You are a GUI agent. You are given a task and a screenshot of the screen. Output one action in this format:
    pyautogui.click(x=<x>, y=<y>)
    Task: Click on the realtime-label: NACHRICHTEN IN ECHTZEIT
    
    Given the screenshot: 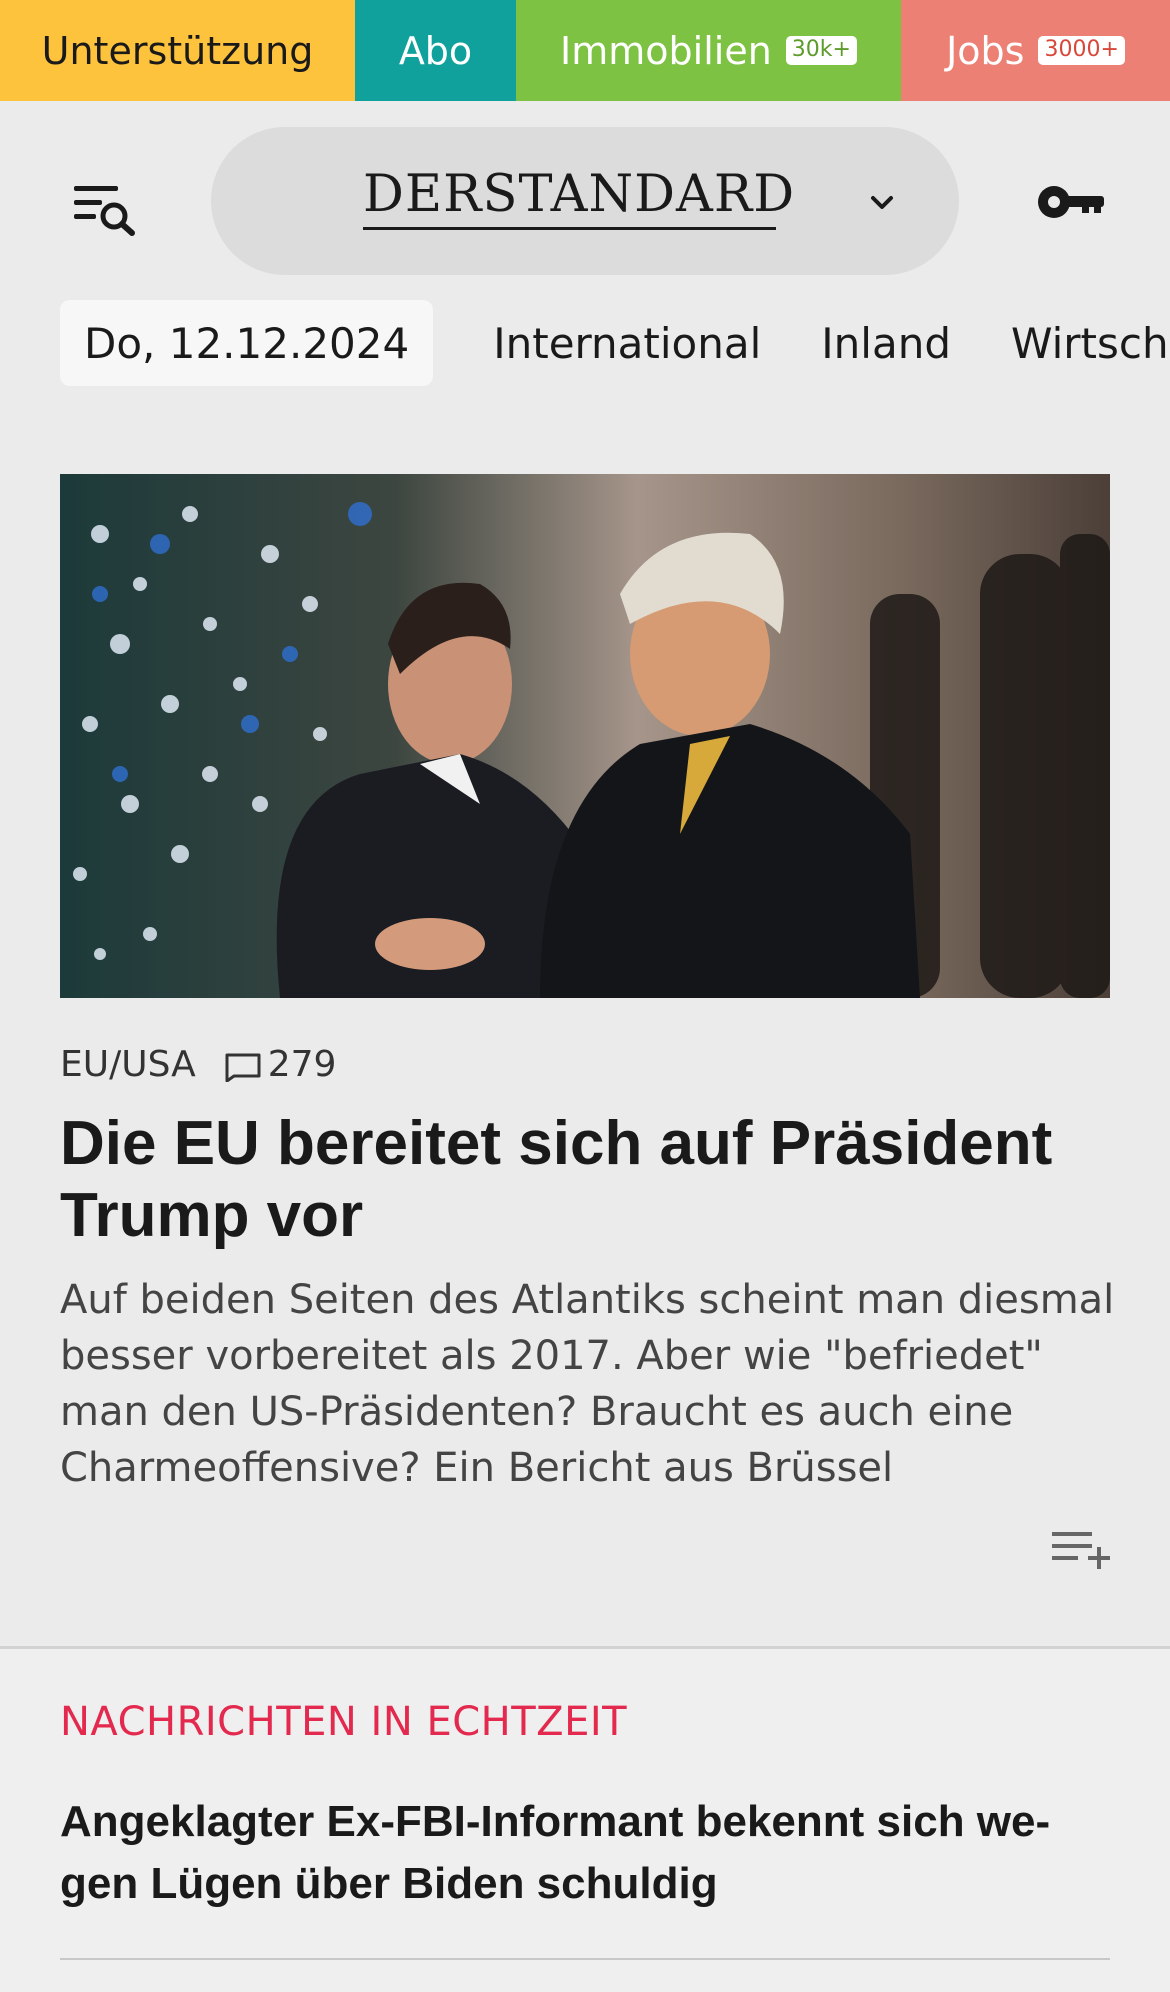 What is the action you would take?
    pyautogui.click(x=343, y=1722)
    